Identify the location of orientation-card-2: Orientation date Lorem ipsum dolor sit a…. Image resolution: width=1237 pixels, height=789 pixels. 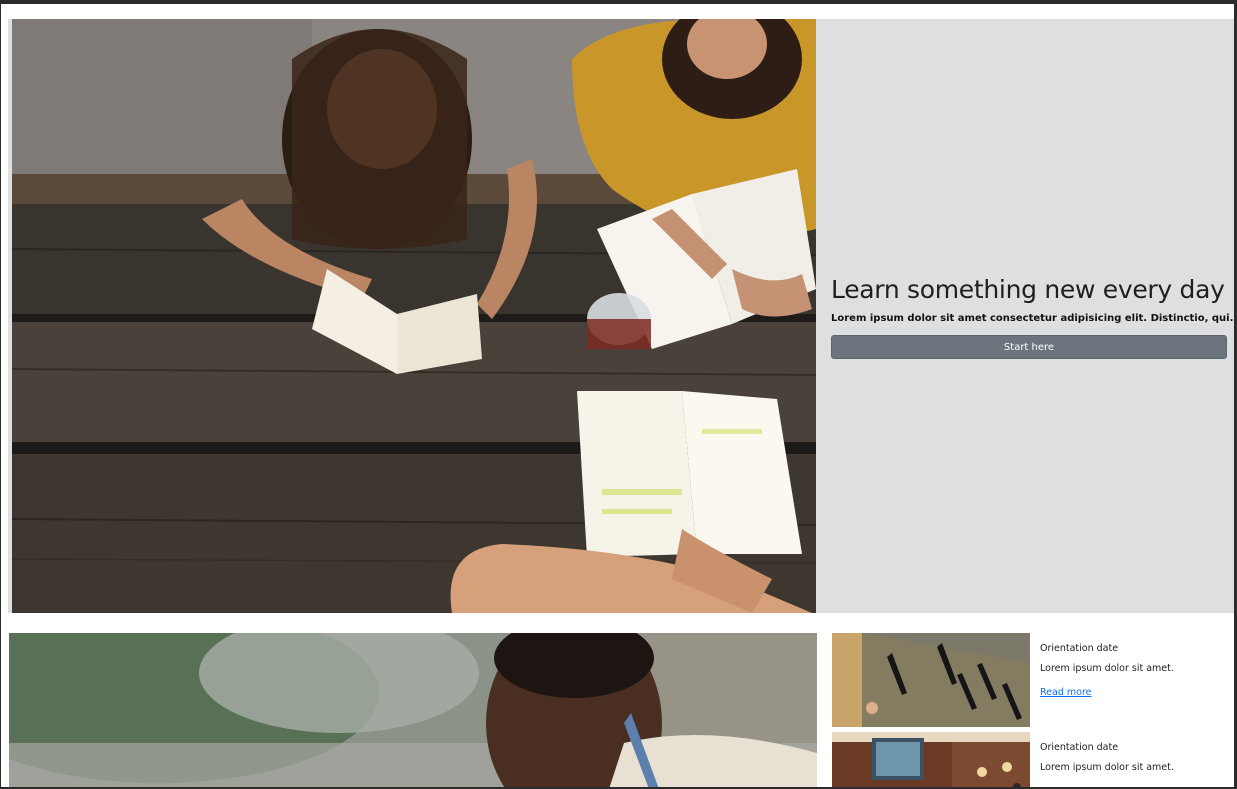
(1032, 760).